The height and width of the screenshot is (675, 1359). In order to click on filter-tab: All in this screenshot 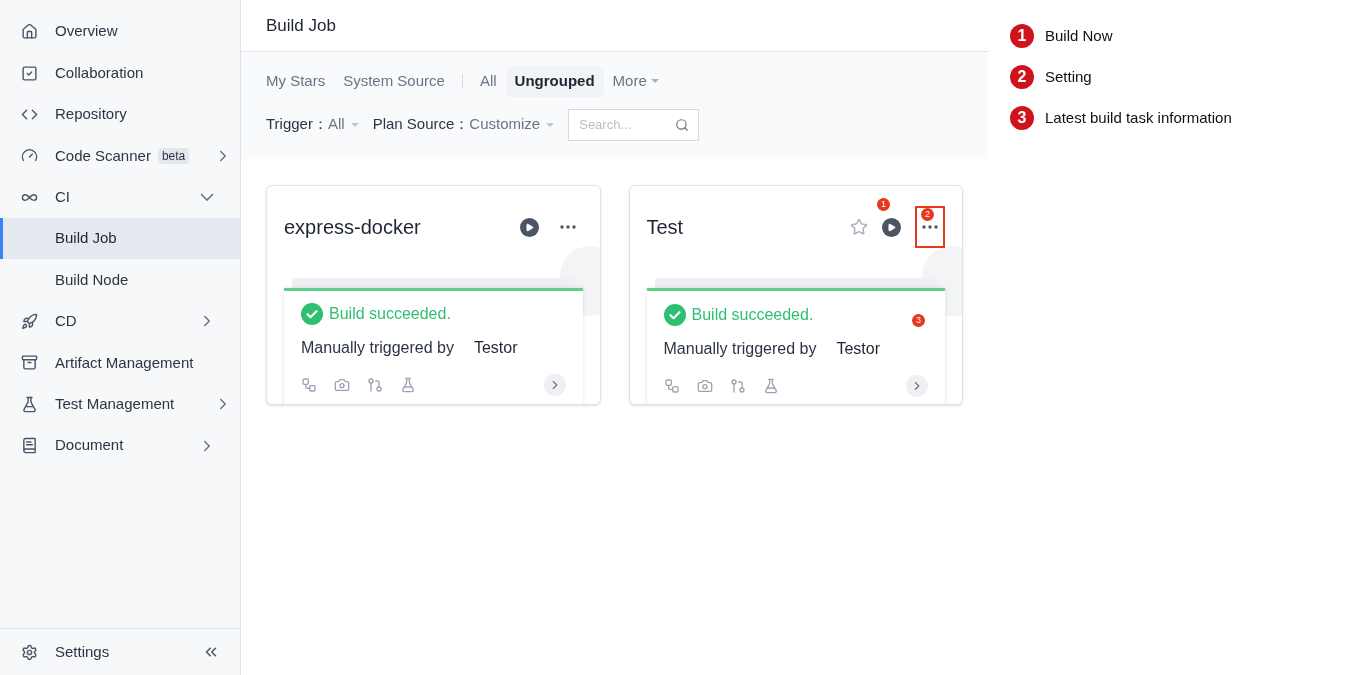, I will do `click(488, 81)`.